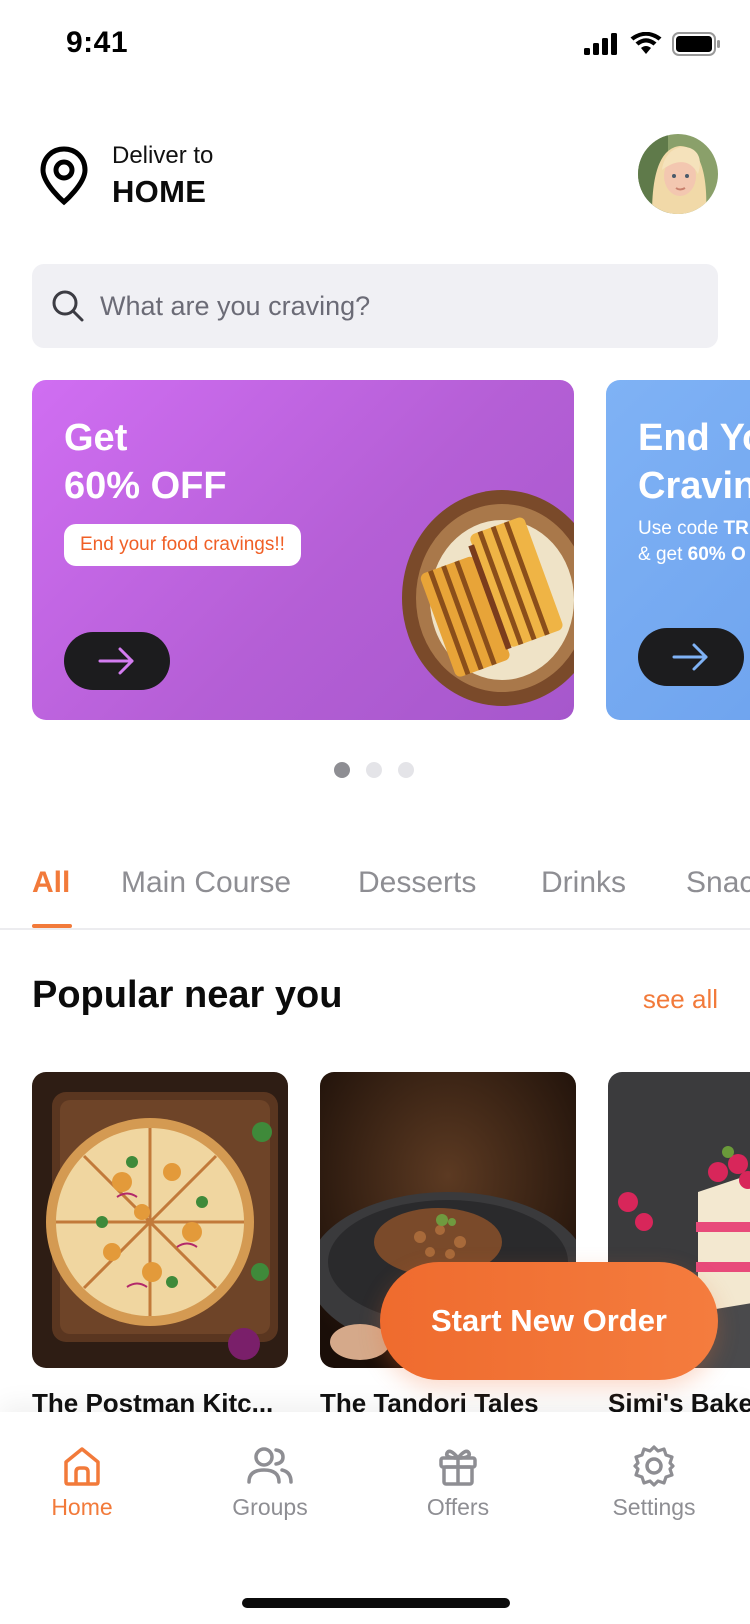 The height and width of the screenshot is (1624, 750). I want to click on location-pin-icon, so click(64, 176).